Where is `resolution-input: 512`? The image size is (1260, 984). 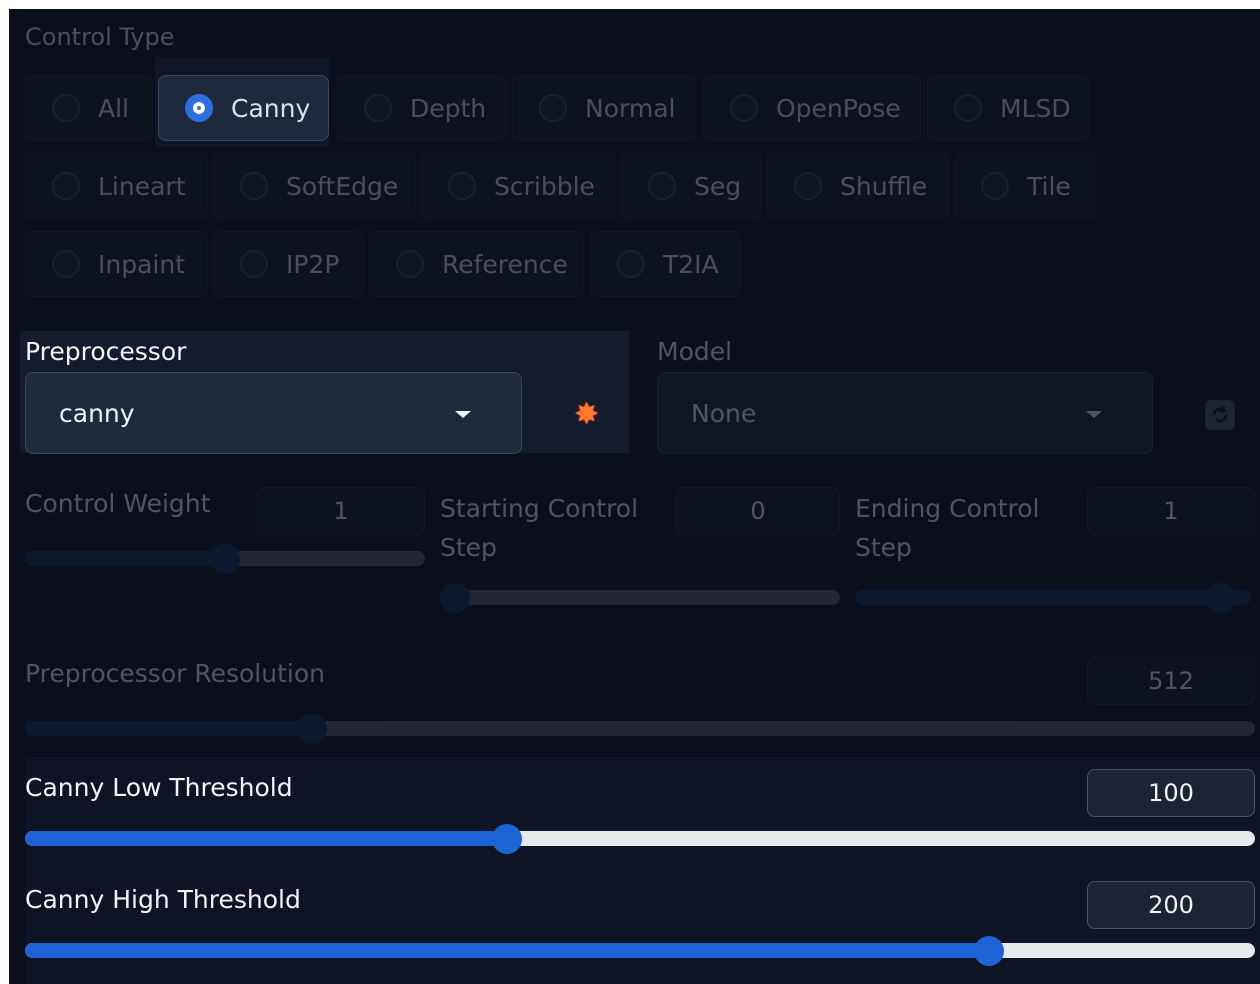
resolution-input: 512 is located at coordinates (1171, 681).